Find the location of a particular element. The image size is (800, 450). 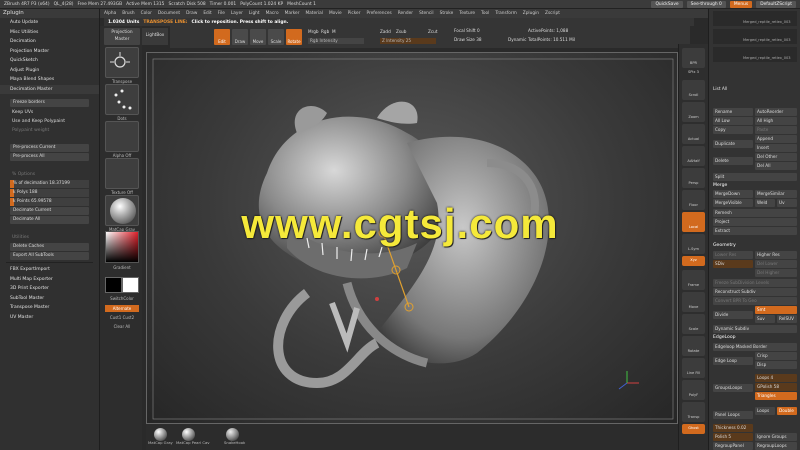

relsuv-toggle: RelSUV is located at coordinates (787, 319).